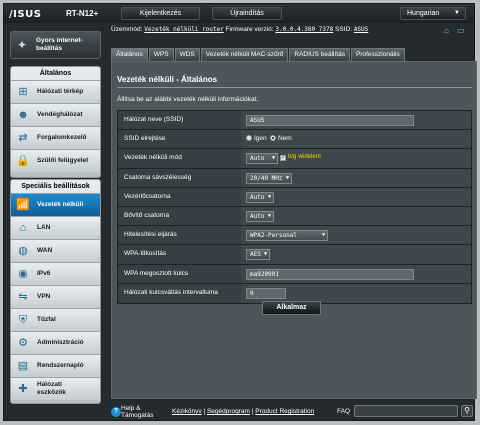 The height and width of the screenshot is (425, 480). I want to click on sidebar-item-label: Rendszernapló, so click(60, 365).